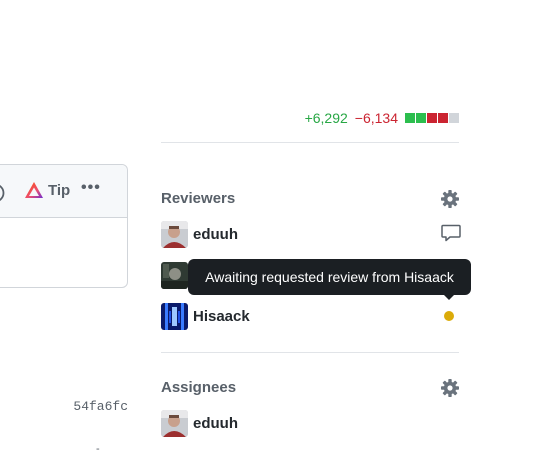 The height and width of the screenshot is (450, 554). Describe the element at coordinates (199, 387) in the screenshot. I see `assignees-heading: Assignees` at that location.